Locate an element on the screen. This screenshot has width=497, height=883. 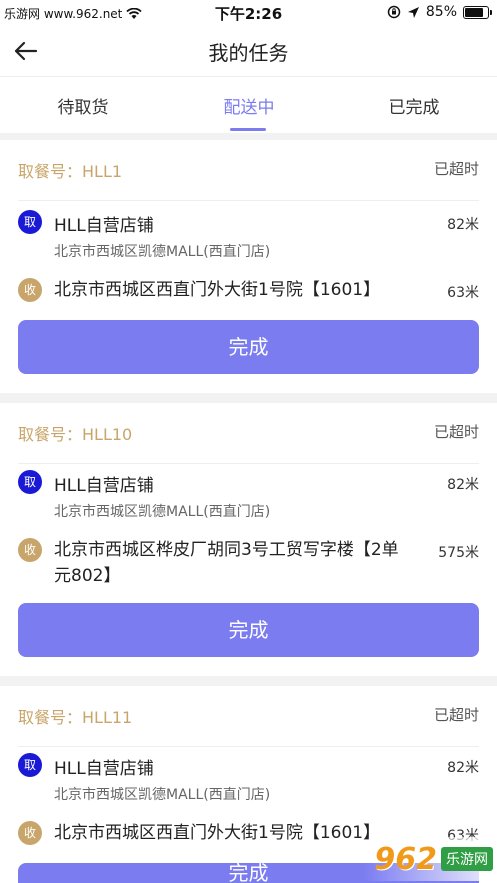
complete-button-label: 完成 is located at coordinates (248, 873).